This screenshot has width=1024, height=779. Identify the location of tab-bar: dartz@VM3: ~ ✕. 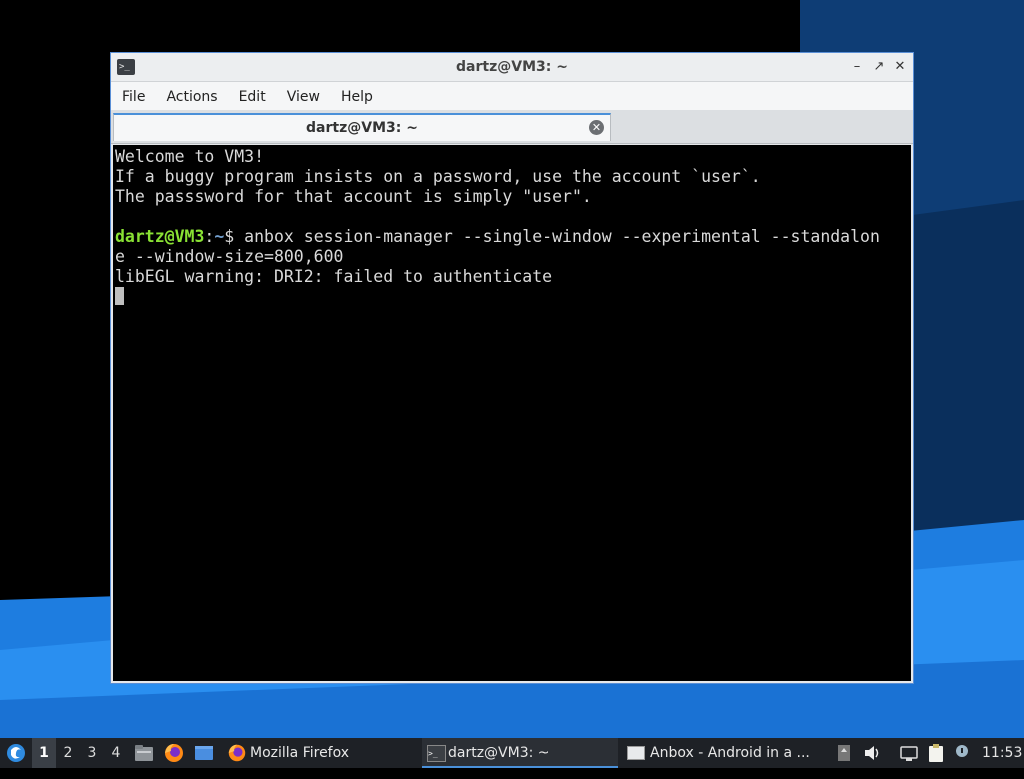
(512, 127).